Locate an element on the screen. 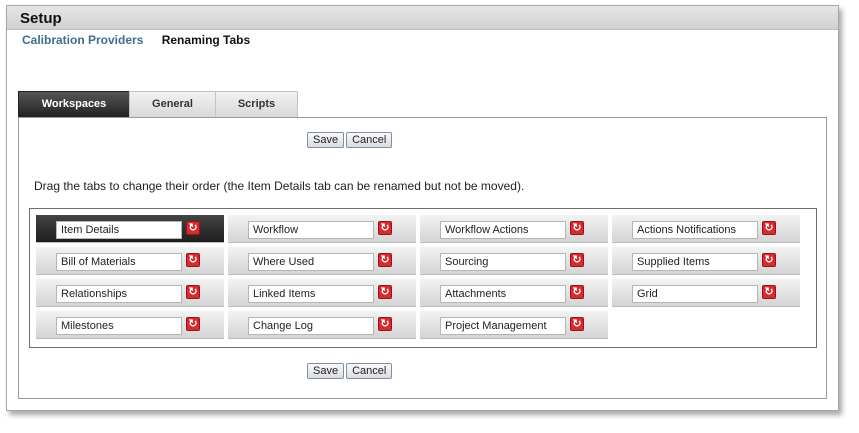 The width and height of the screenshot is (859, 433). sub-navigation: Calibration Providers Renaming Tabs is located at coordinates (136, 40).